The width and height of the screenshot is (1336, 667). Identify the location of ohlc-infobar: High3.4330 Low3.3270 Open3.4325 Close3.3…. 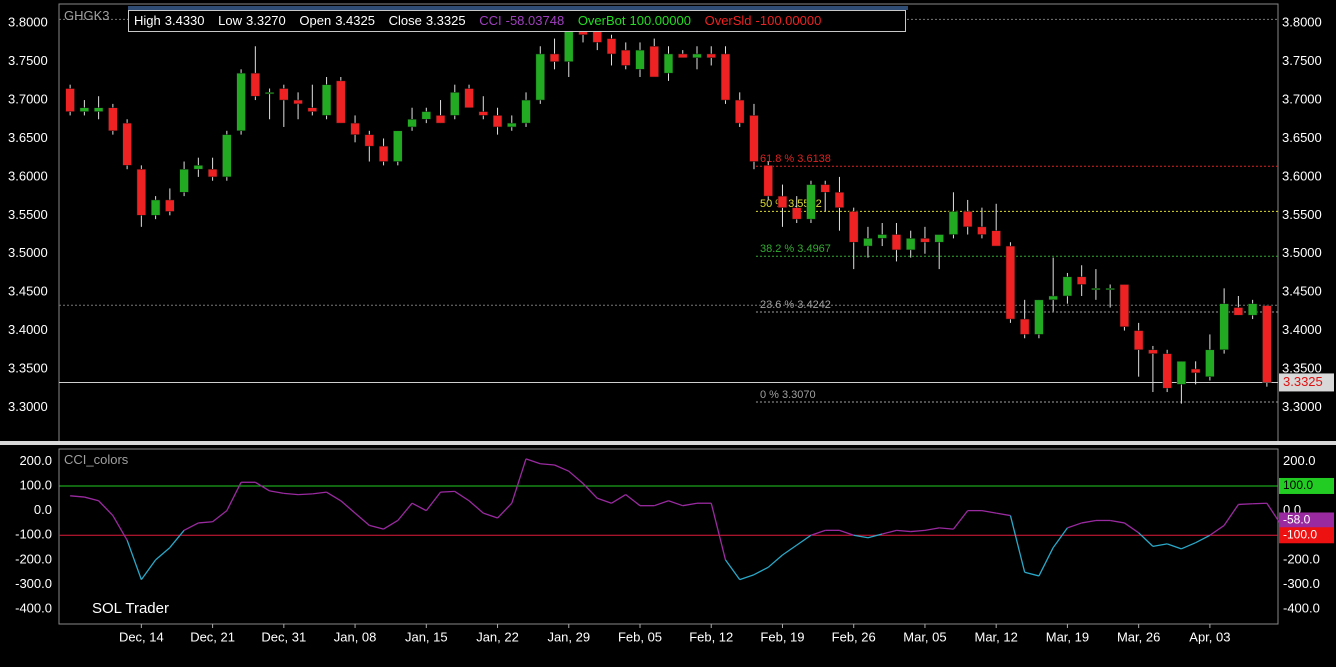
(517, 21).